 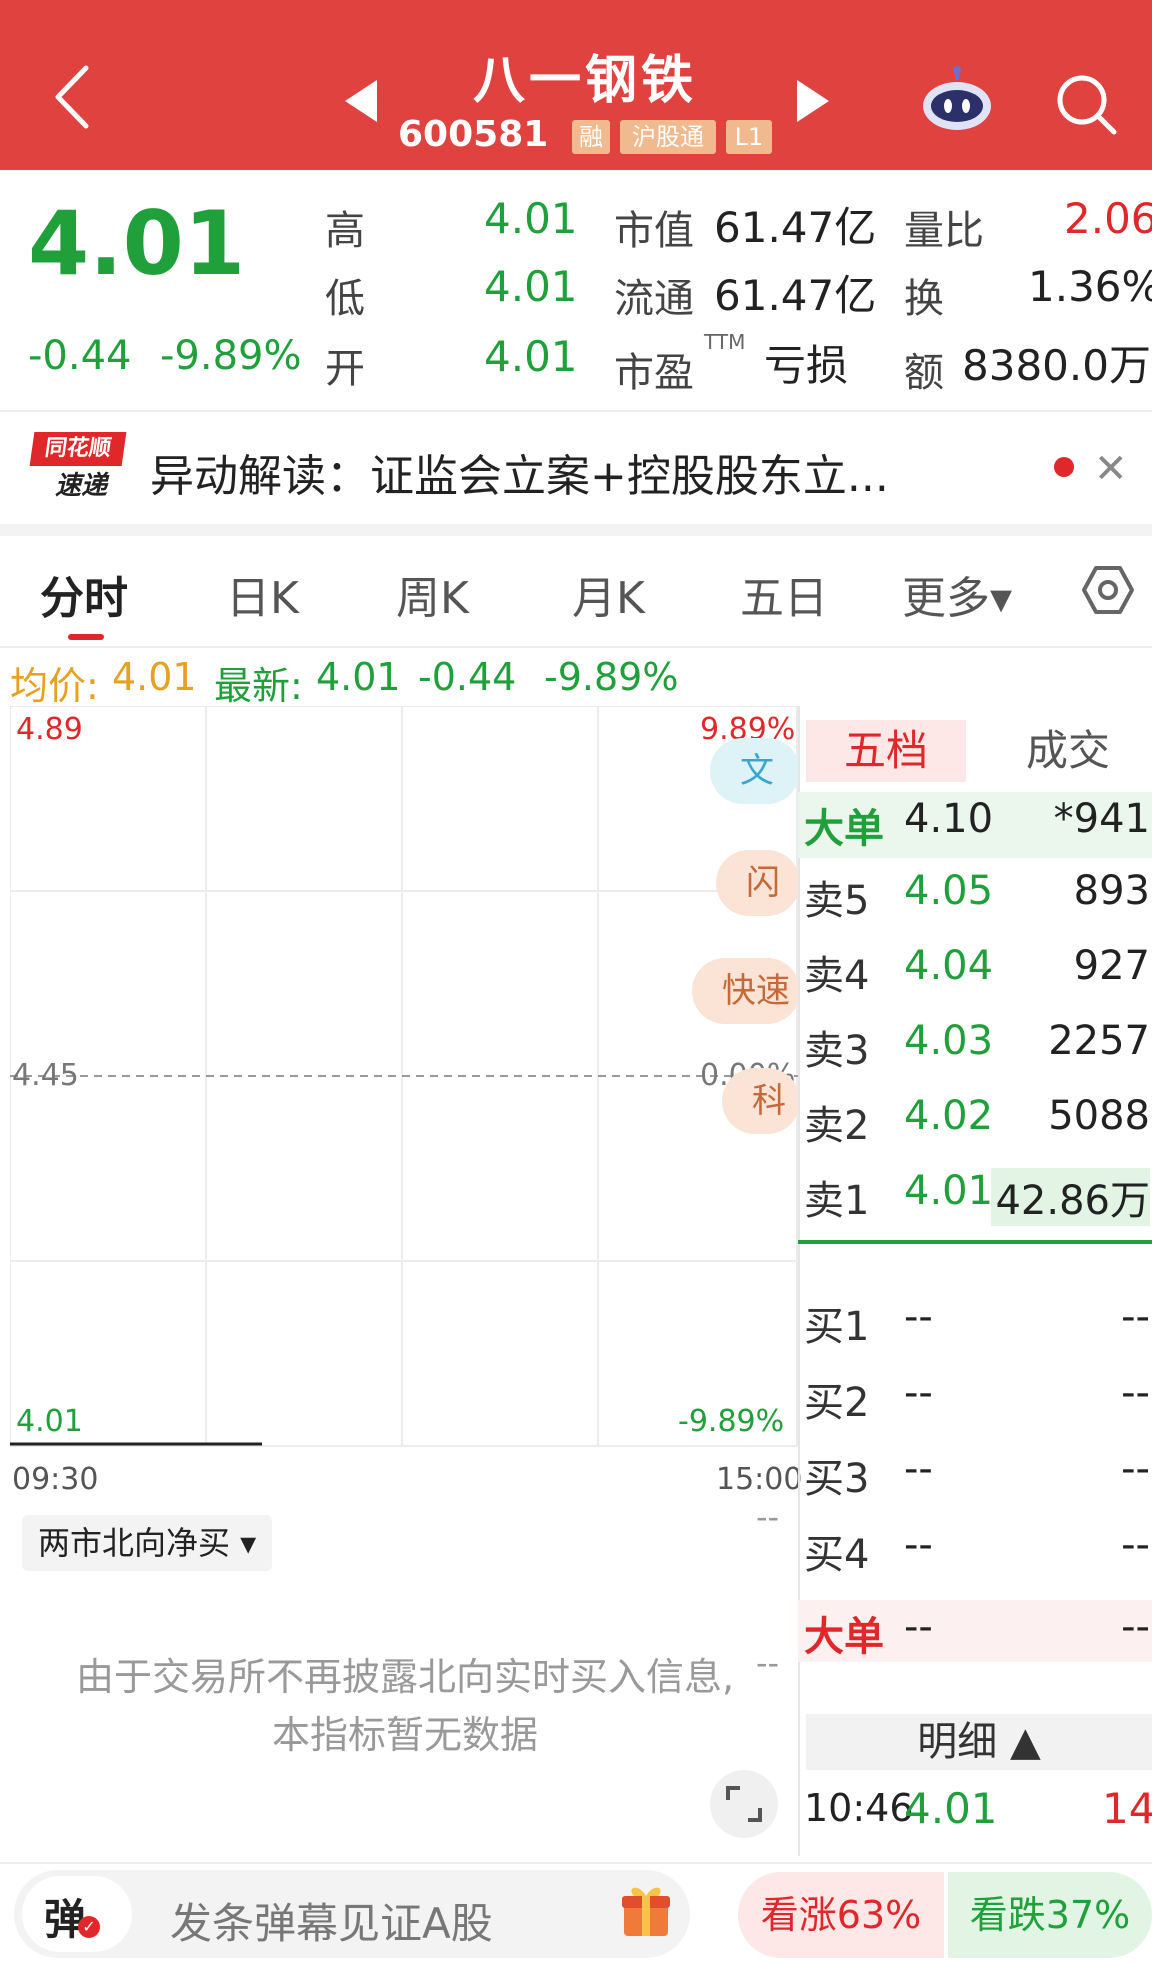 What do you see at coordinates (576, 85) in the screenshot?
I see `app-header: 八一钢铁 600581 融 沪股通 L1` at bounding box center [576, 85].